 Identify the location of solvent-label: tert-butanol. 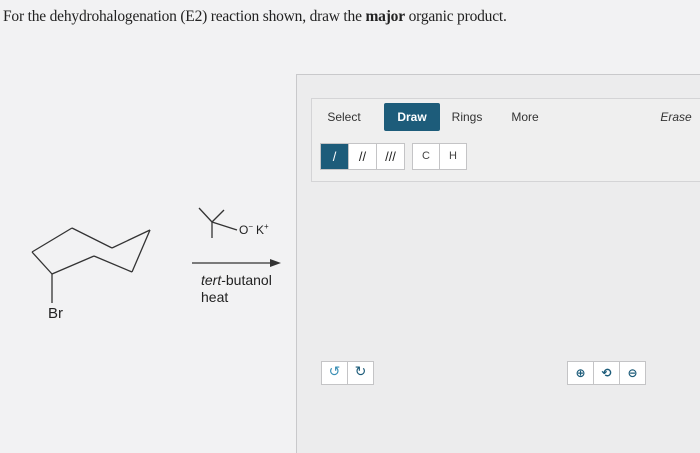
(236, 280).